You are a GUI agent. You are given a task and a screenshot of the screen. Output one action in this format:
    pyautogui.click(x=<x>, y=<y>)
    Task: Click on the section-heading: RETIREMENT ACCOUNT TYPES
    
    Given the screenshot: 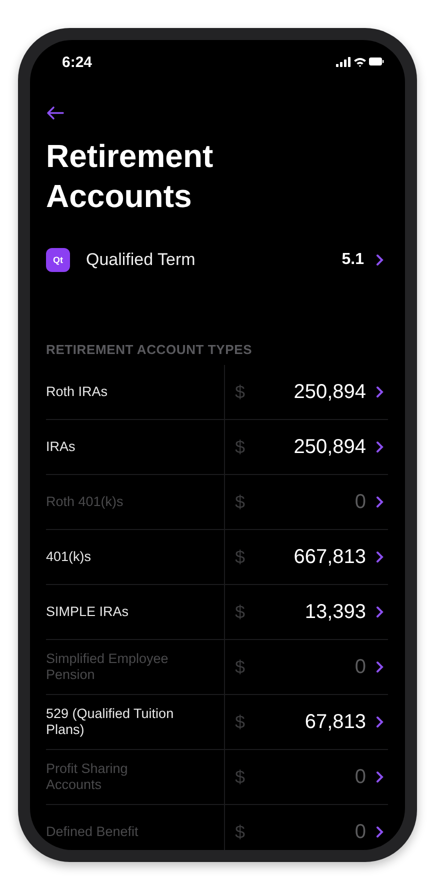 What is the action you would take?
    pyautogui.click(x=150, y=349)
    